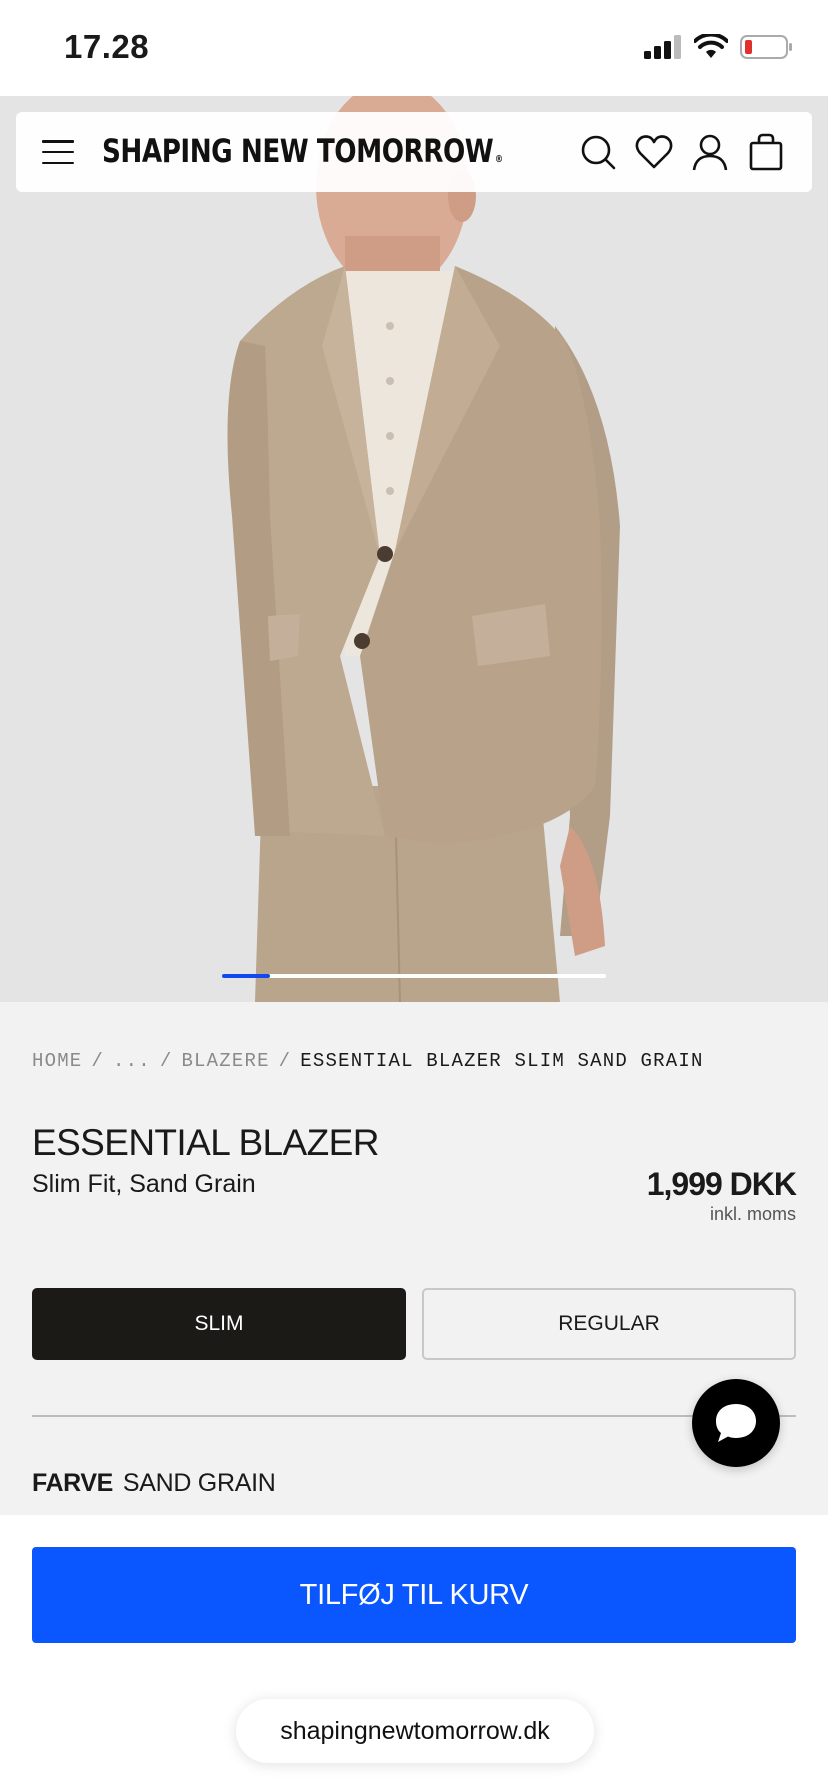  I want to click on color-row: FARVE SAND GRAIN, so click(154, 1483).